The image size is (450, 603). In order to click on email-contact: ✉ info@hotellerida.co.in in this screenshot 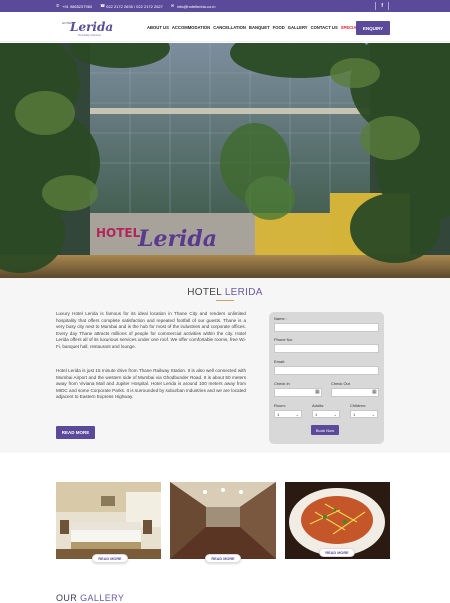, I will do `click(193, 6)`.